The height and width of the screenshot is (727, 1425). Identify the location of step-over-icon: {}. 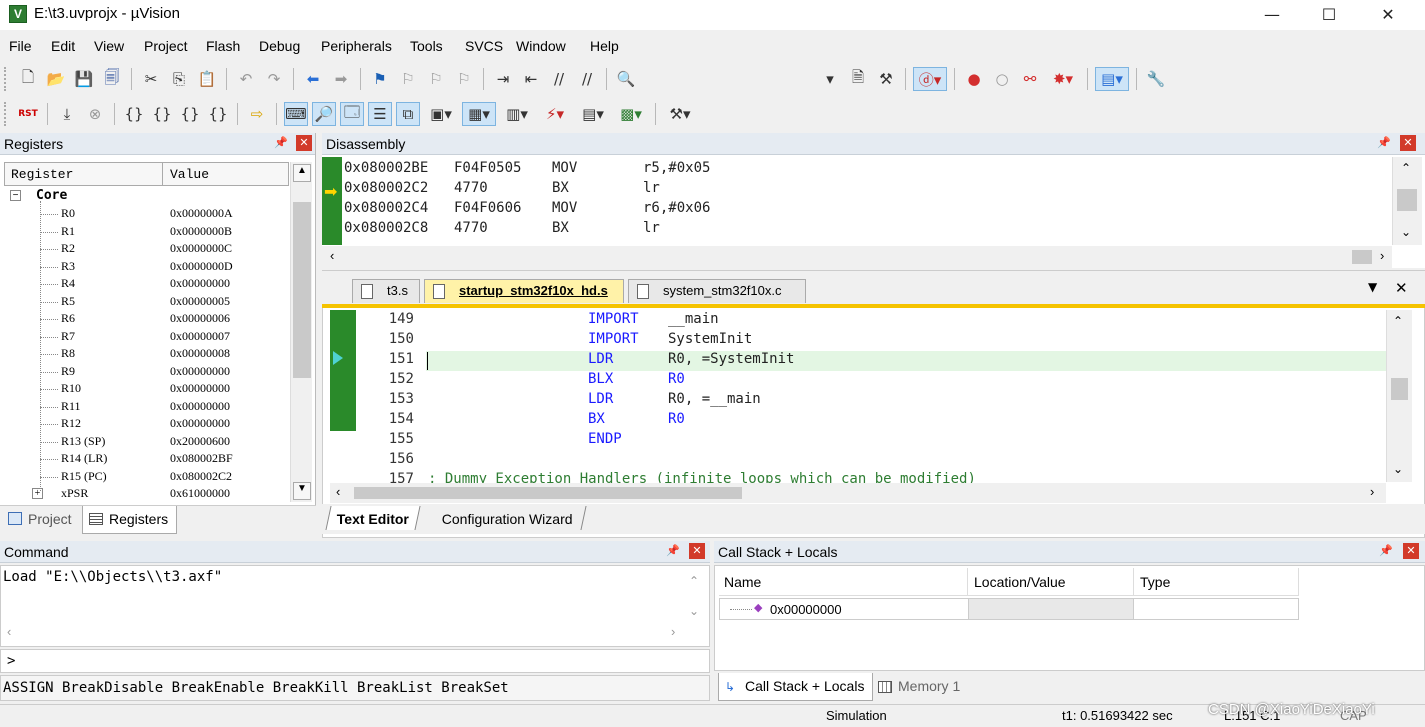
(162, 114).